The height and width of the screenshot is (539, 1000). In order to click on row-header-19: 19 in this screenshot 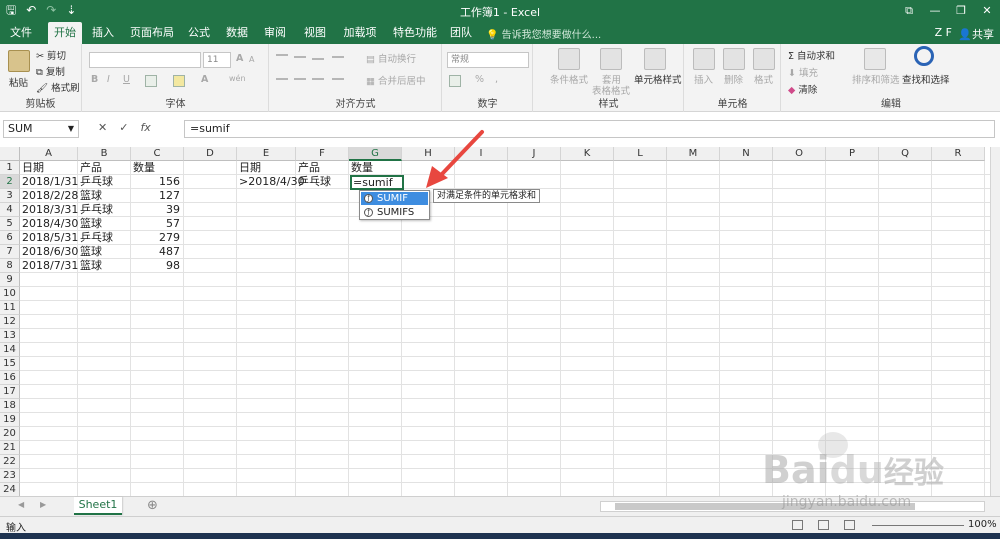, I will do `click(10, 420)`.